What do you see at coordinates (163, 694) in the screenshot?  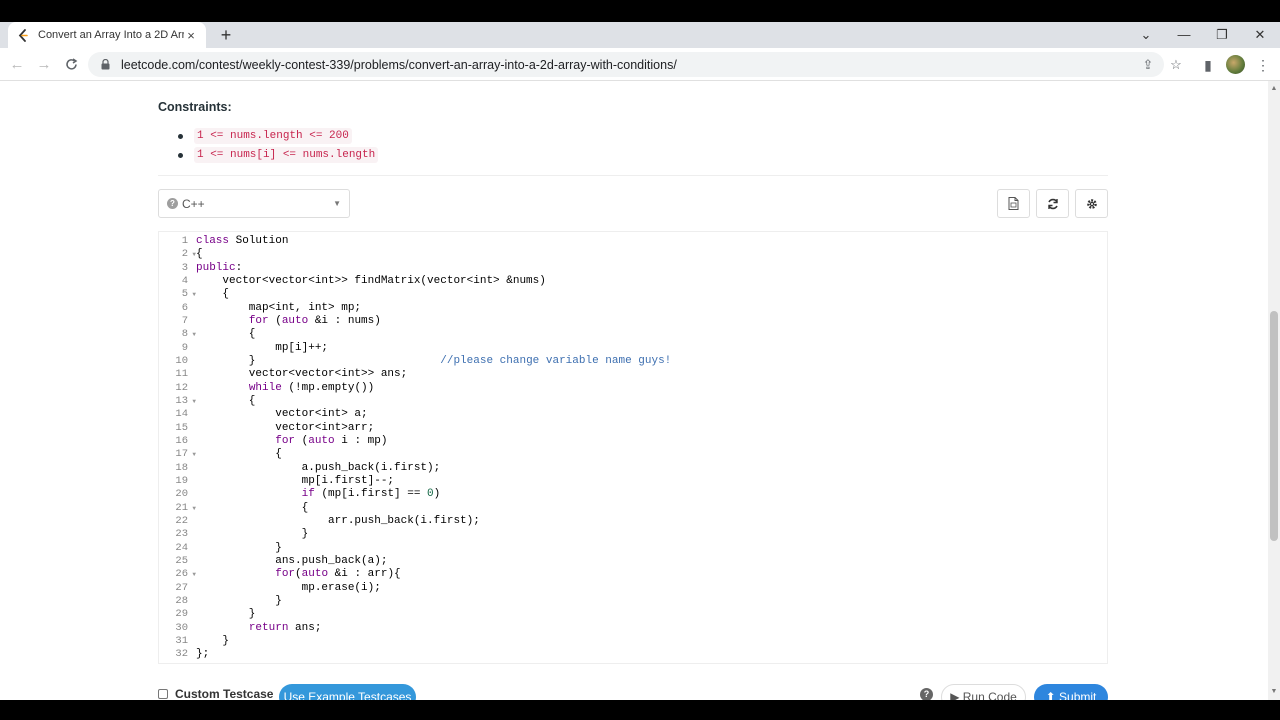 I see `custom-testcase-checkbox` at bounding box center [163, 694].